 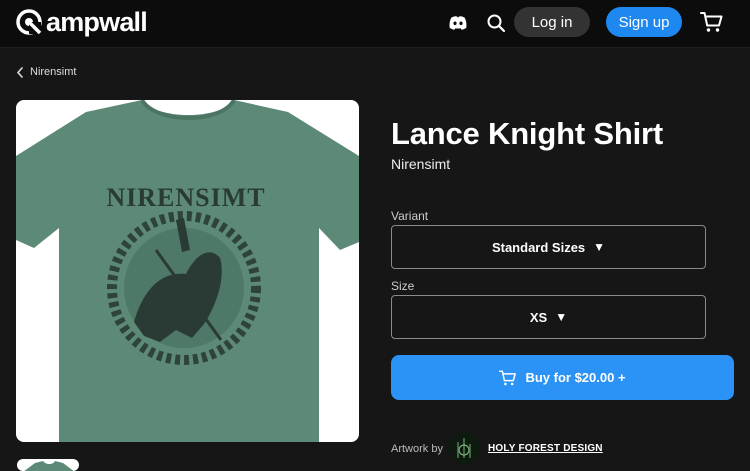 I want to click on variant-label: Variant, so click(x=410, y=216).